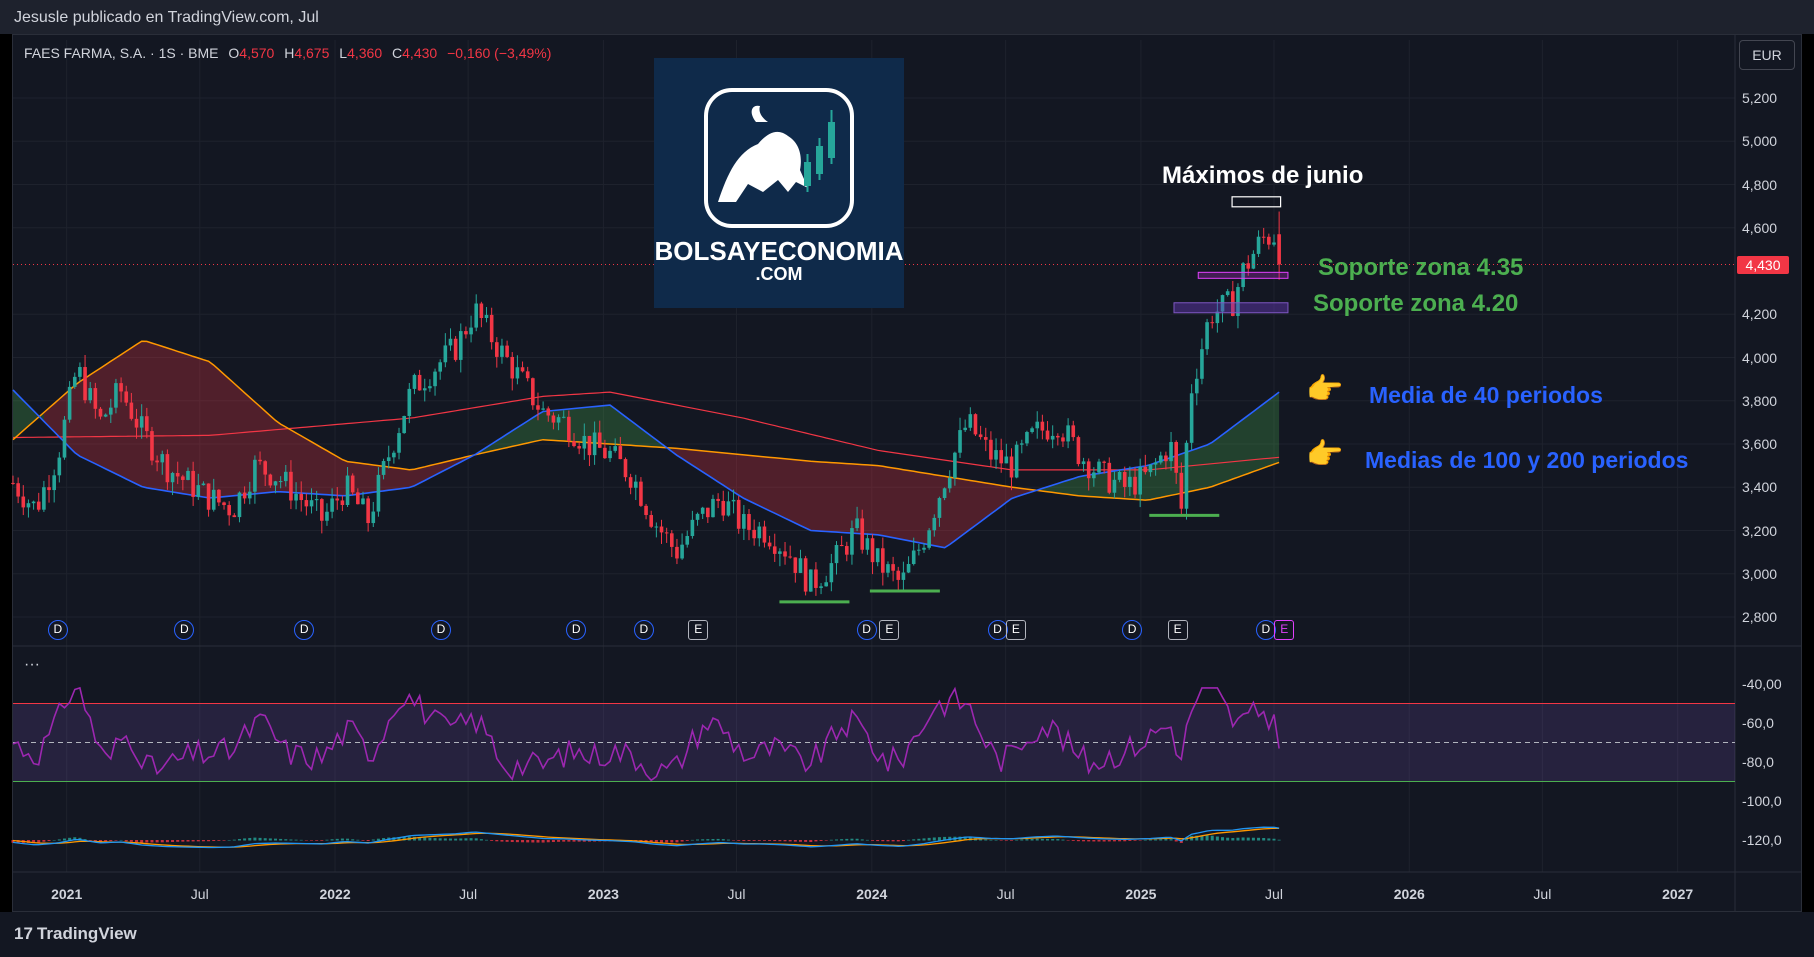 The image size is (1814, 957). What do you see at coordinates (75, 934) in the screenshot?
I see `tradingview-logo: 17 TradingView` at bounding box center [75, 934].